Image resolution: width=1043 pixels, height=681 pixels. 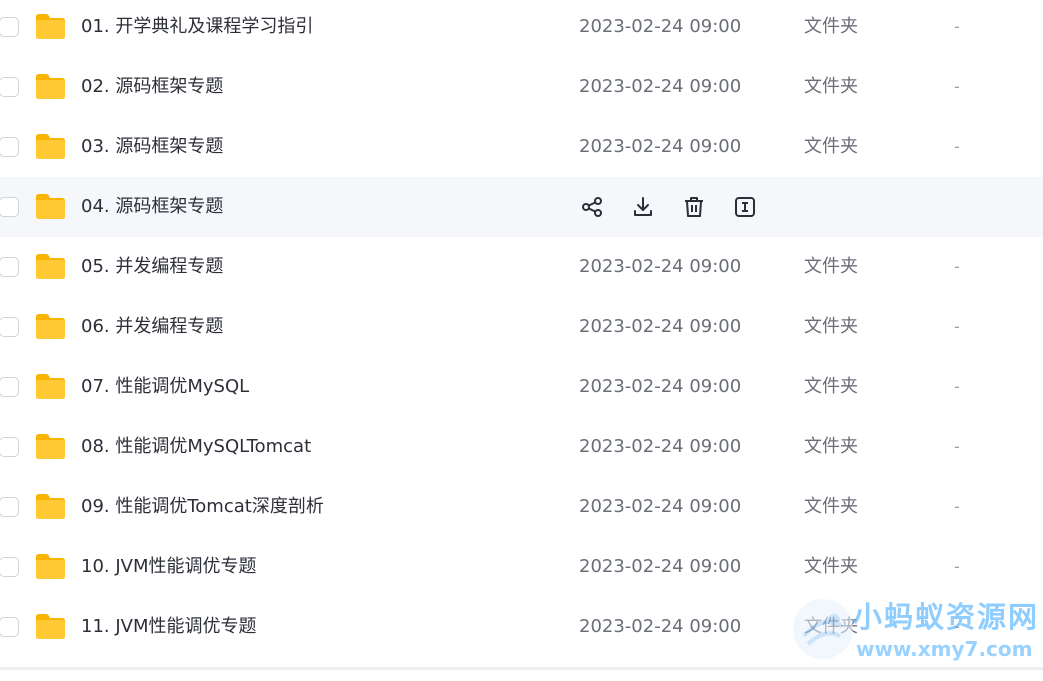 What do you see at coordinates (169, 567) in the screenshot?
I see `file-name: 10. JVM性能调优专题` at bounding box center [169, 567].